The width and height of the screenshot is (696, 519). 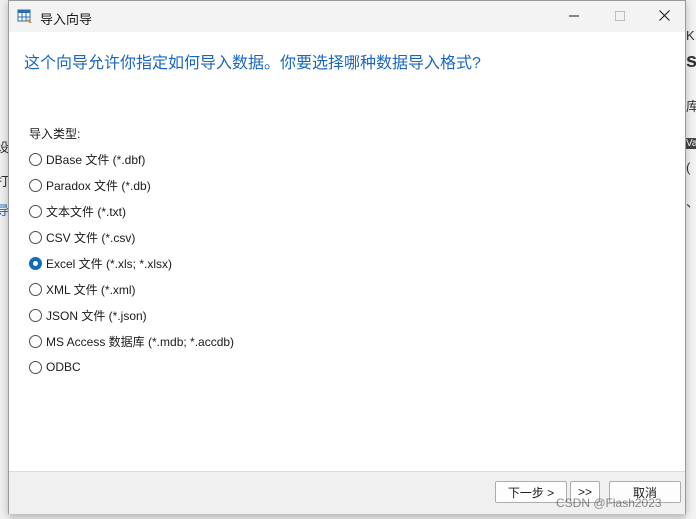 What do you see at coordinates (688, 167) in the screenshot?
I see `background-text: (` at bounding box center [688, 167].